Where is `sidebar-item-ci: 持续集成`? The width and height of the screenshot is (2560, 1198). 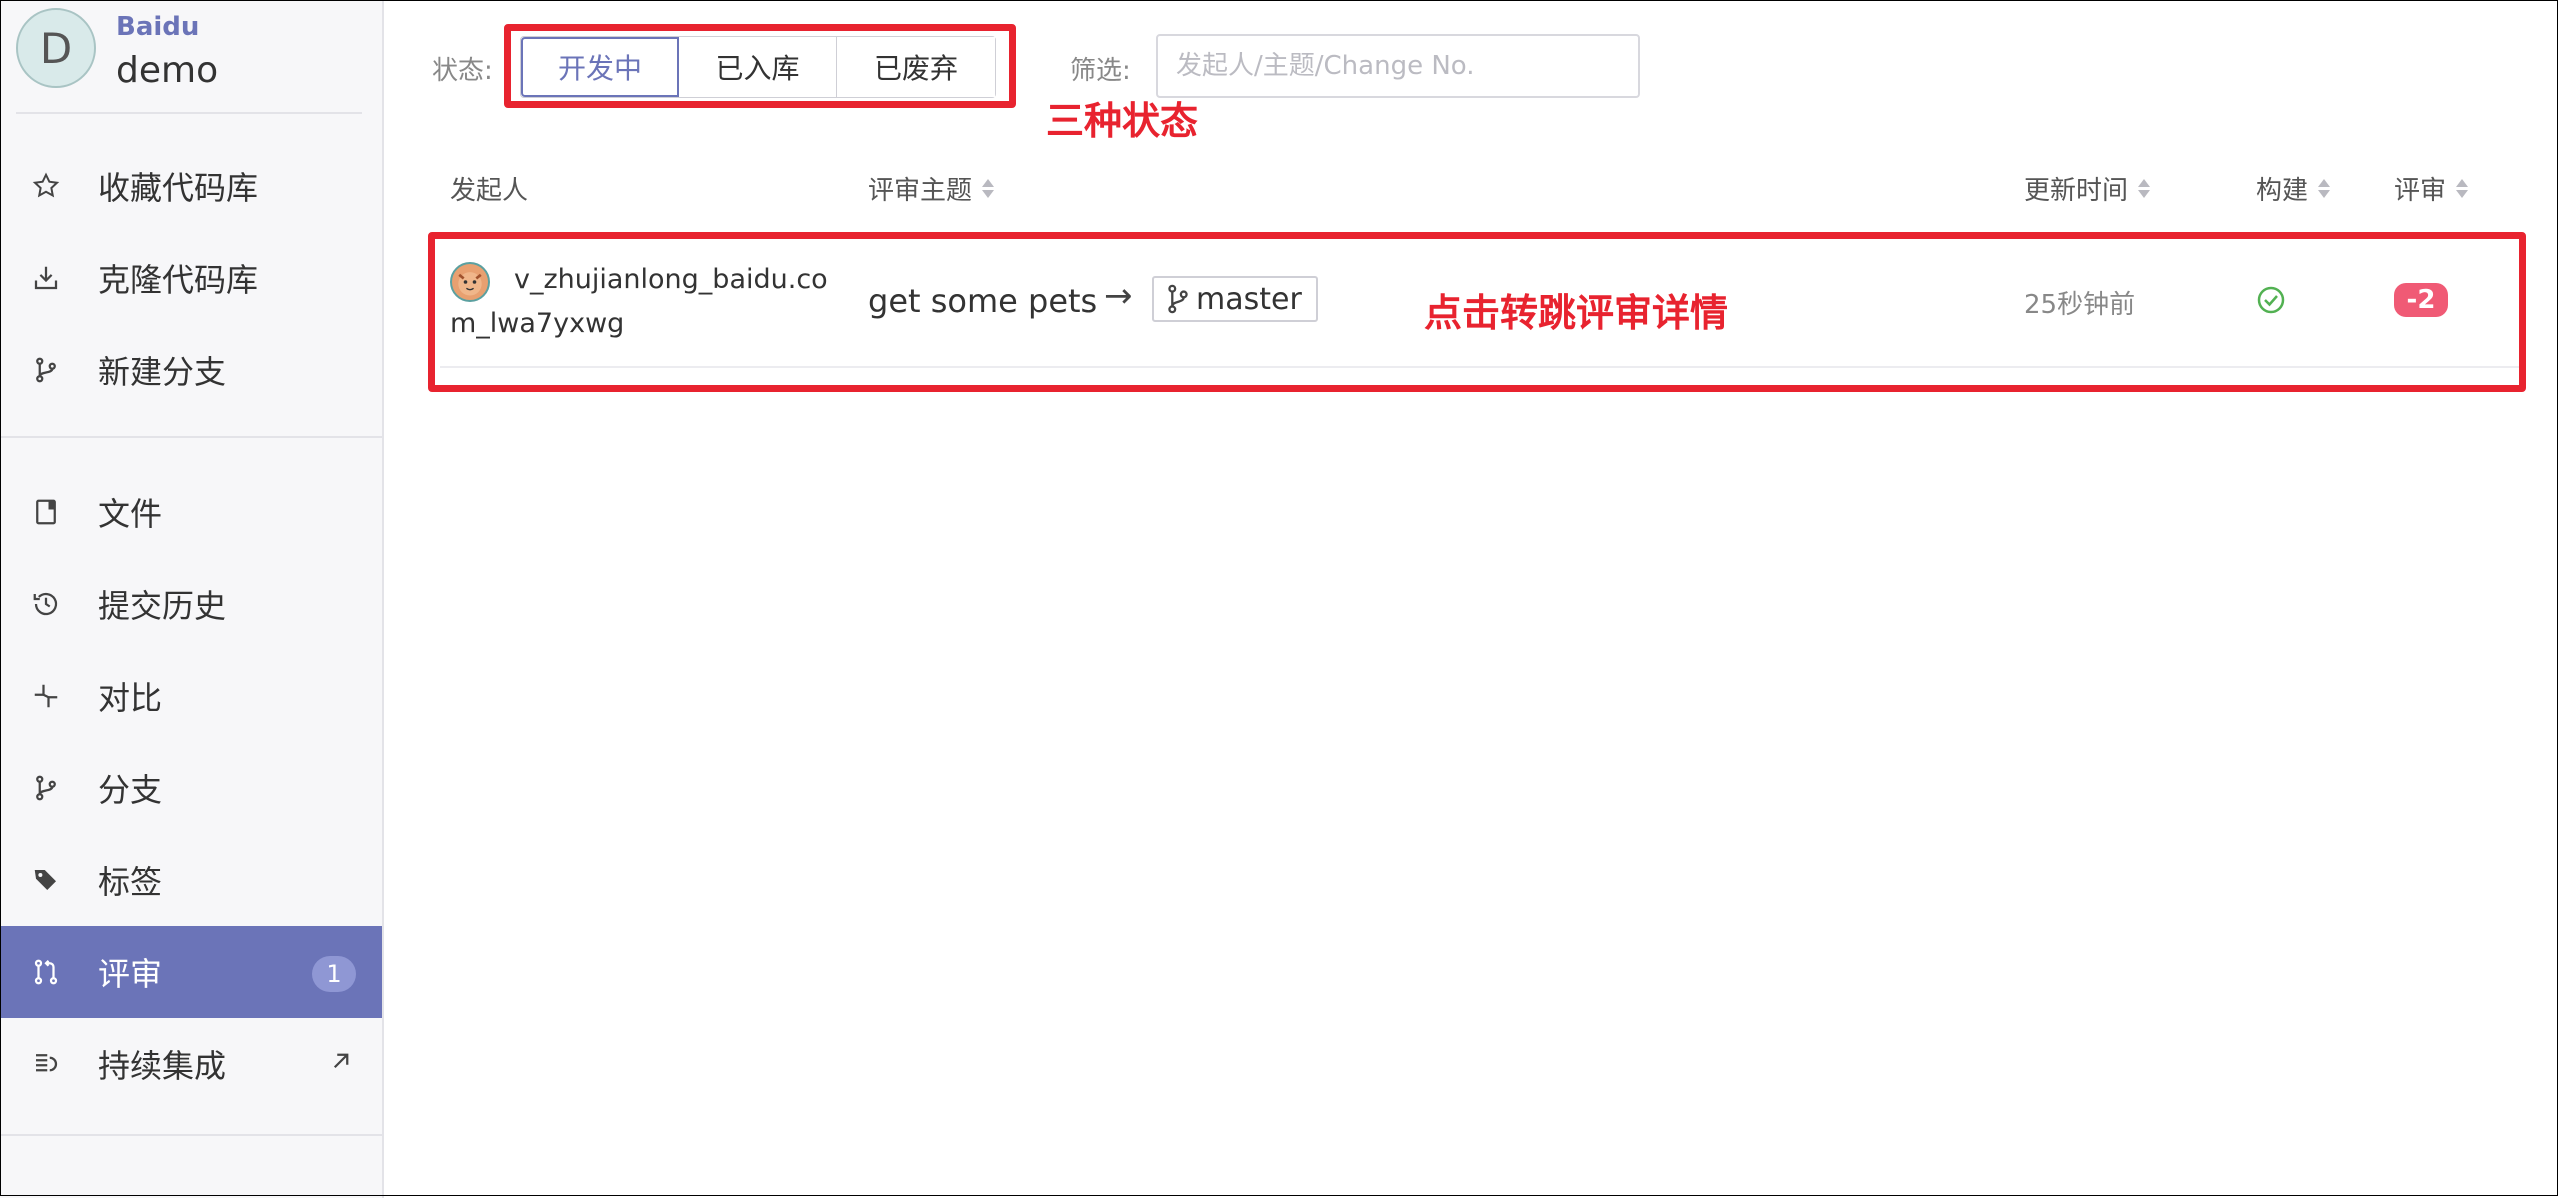
sidebar-item-ci: 持续集成 is located at coordinates (191, 1064).